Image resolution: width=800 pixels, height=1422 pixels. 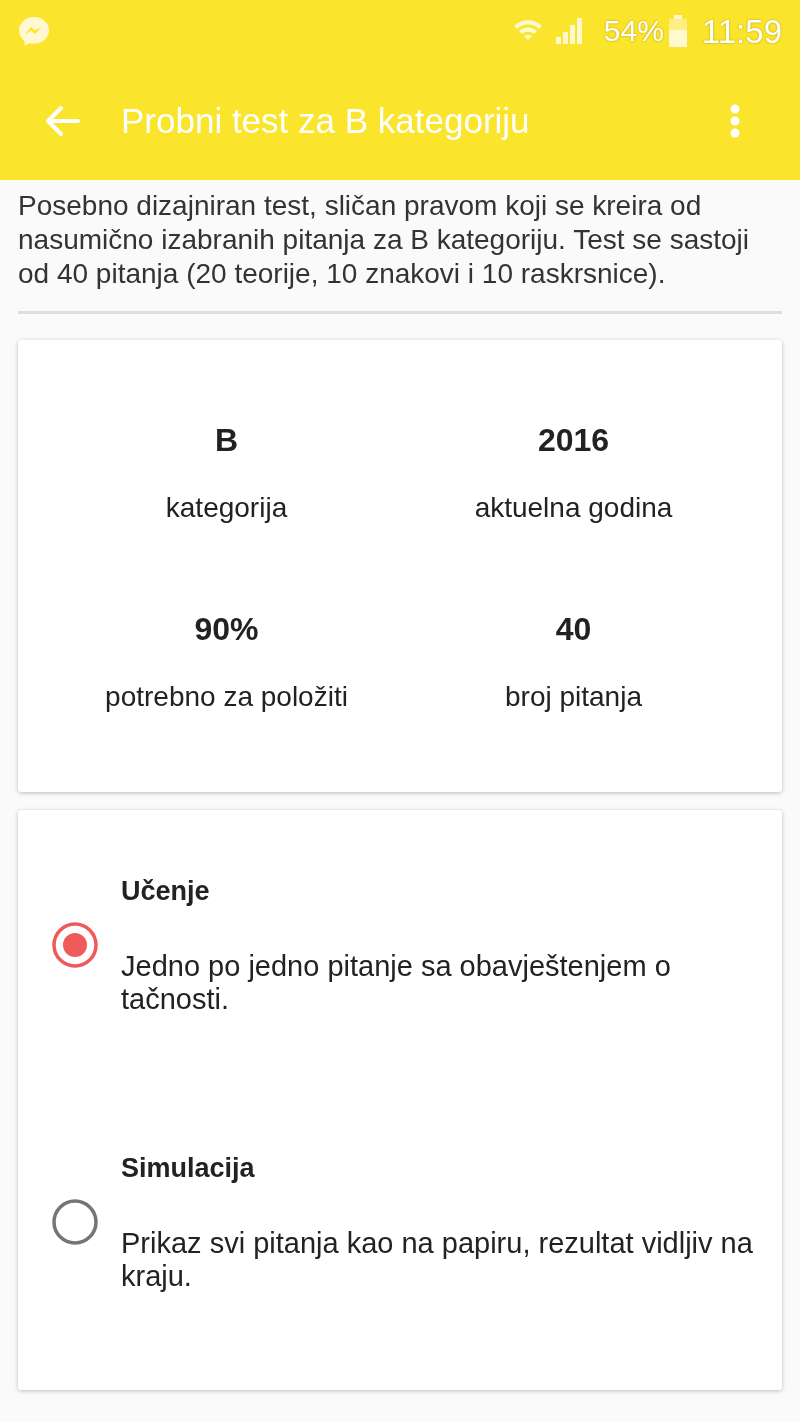 What do you see at coordinates (677, 31) in the screenshot?
I see `battery-icon` at bounding box center [677, 31].